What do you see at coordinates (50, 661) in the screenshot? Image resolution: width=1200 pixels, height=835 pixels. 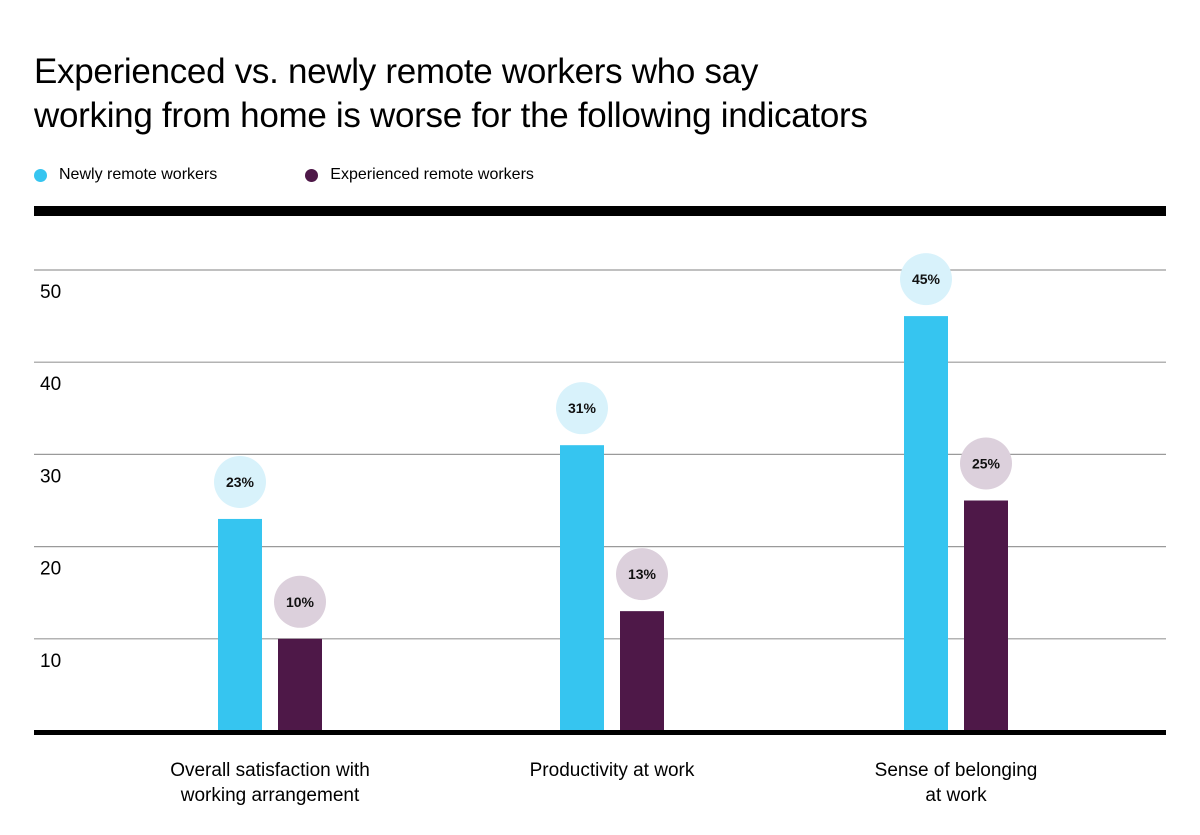 I see `y-tick-label-10: 10` at bounding box center [50, 661].